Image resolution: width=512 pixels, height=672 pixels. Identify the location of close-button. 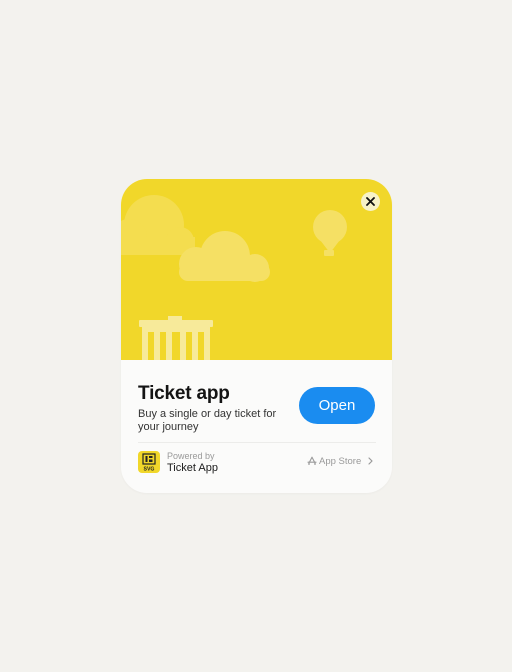
(370, 201).